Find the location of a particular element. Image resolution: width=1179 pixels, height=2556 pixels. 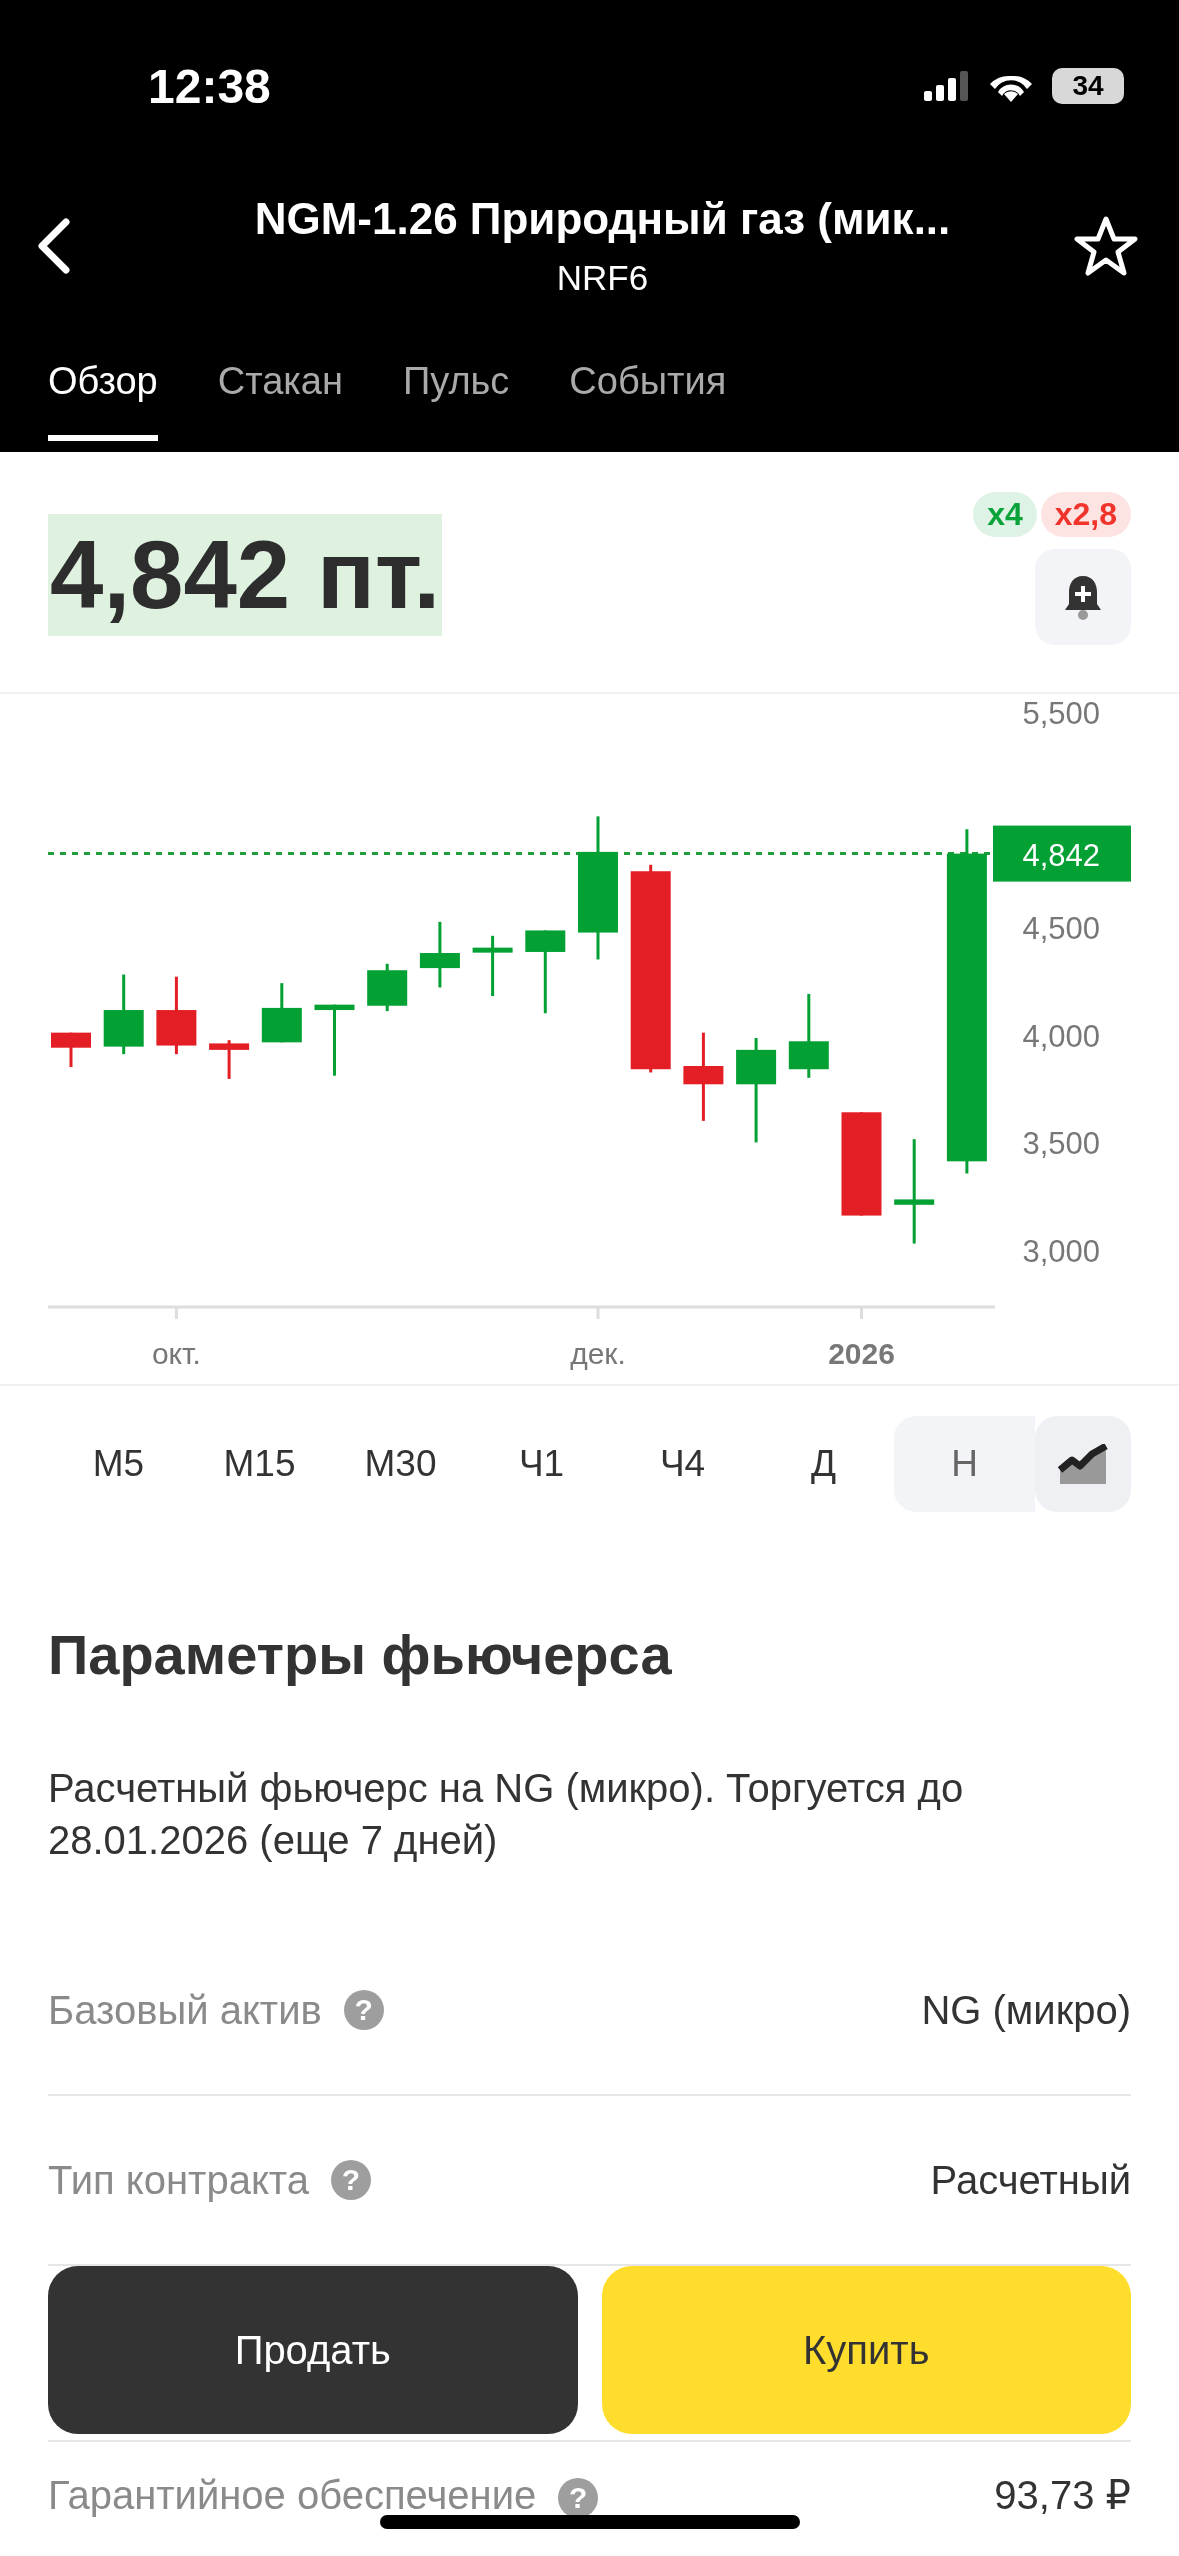

timeframe-tab: М15 is located at coordinates (259, 1464).